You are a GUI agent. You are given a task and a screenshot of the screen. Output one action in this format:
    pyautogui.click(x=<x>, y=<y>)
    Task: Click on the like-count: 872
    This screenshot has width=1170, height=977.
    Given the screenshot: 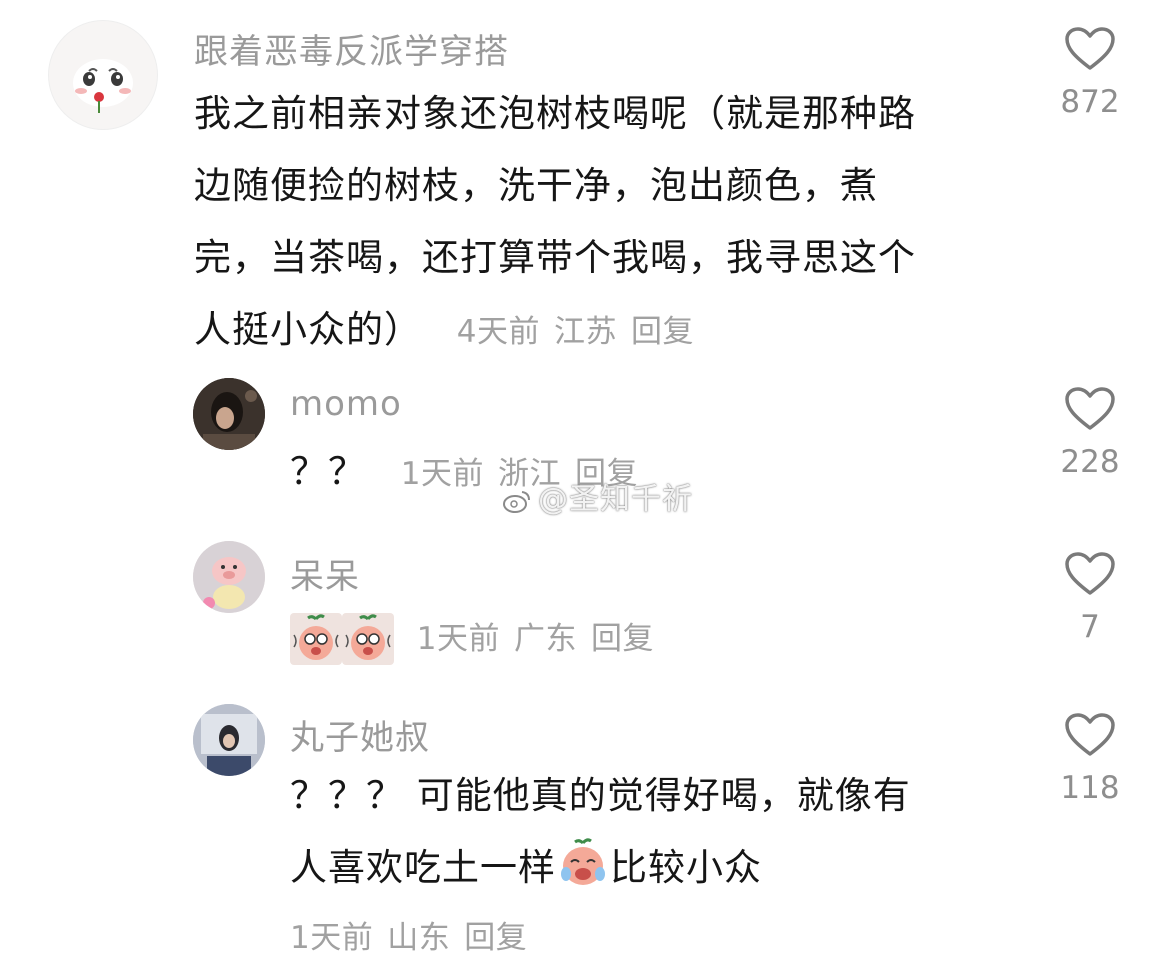 What is the action you would take?
    pyautogui.click(x=1090, y=102)
    